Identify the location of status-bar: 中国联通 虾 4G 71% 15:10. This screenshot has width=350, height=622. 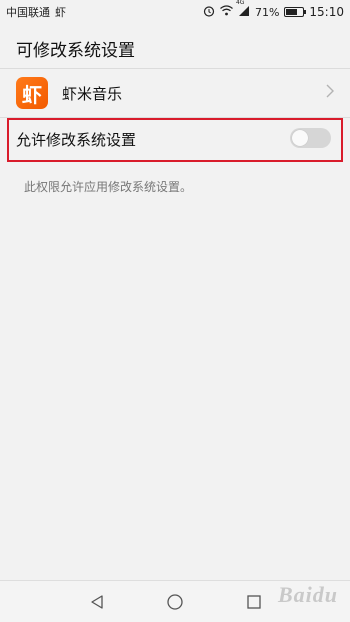
(175, 12).